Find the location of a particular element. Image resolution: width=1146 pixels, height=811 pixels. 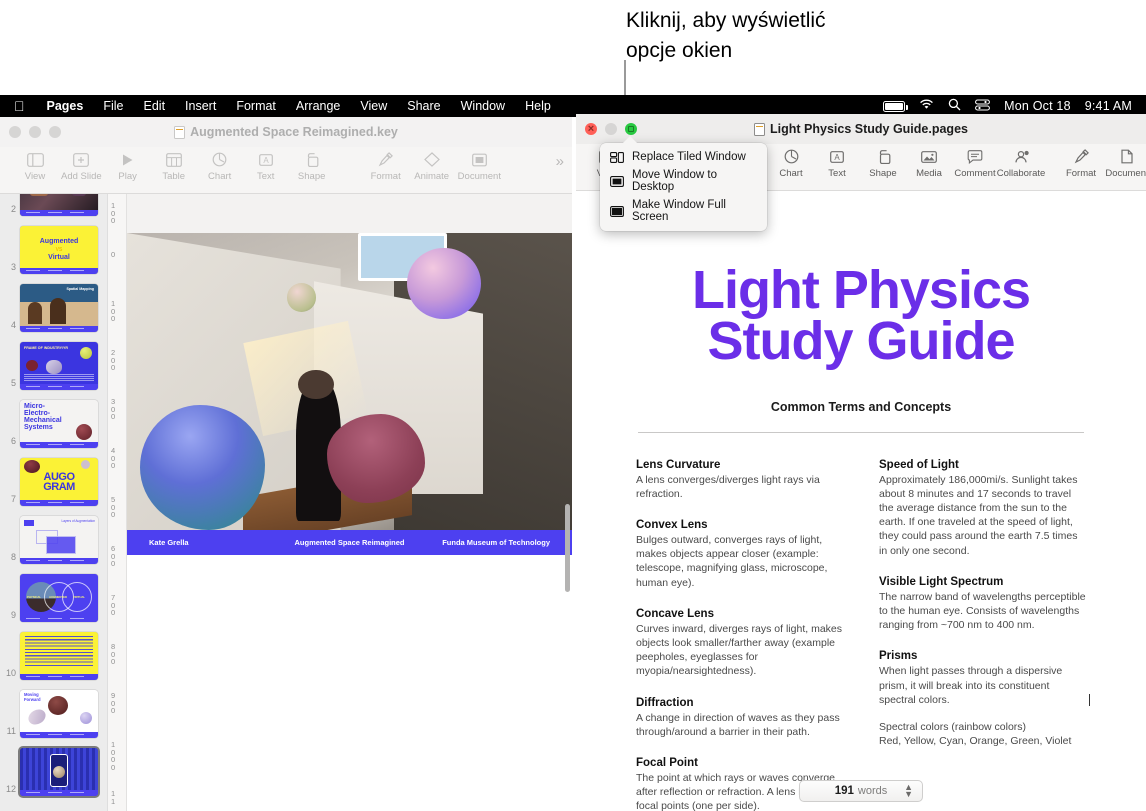

slide-thumbnail-row: 4 Spatial Mapping is located at coordinates (53, 308).